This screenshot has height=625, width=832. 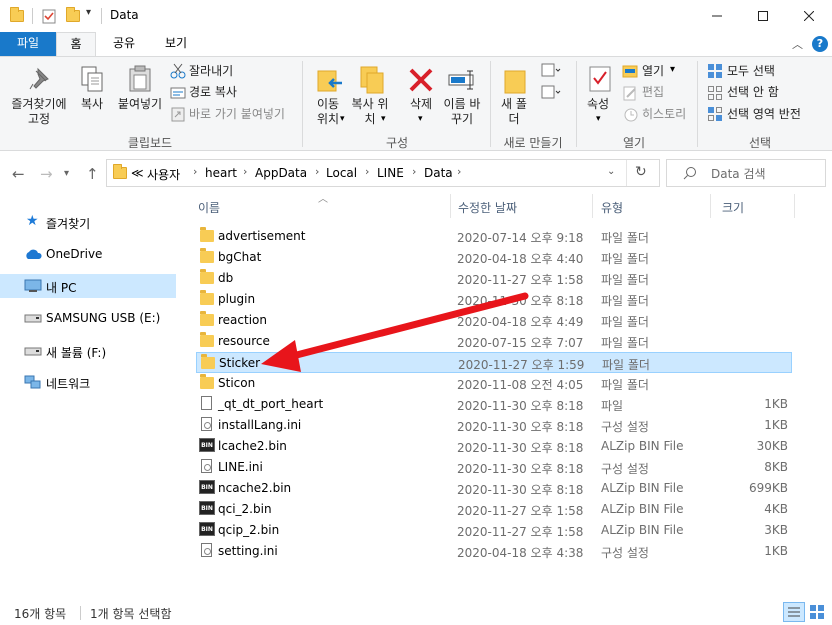 I want to click on nav-item-network: 네트워크, so click(x=88, y=382).